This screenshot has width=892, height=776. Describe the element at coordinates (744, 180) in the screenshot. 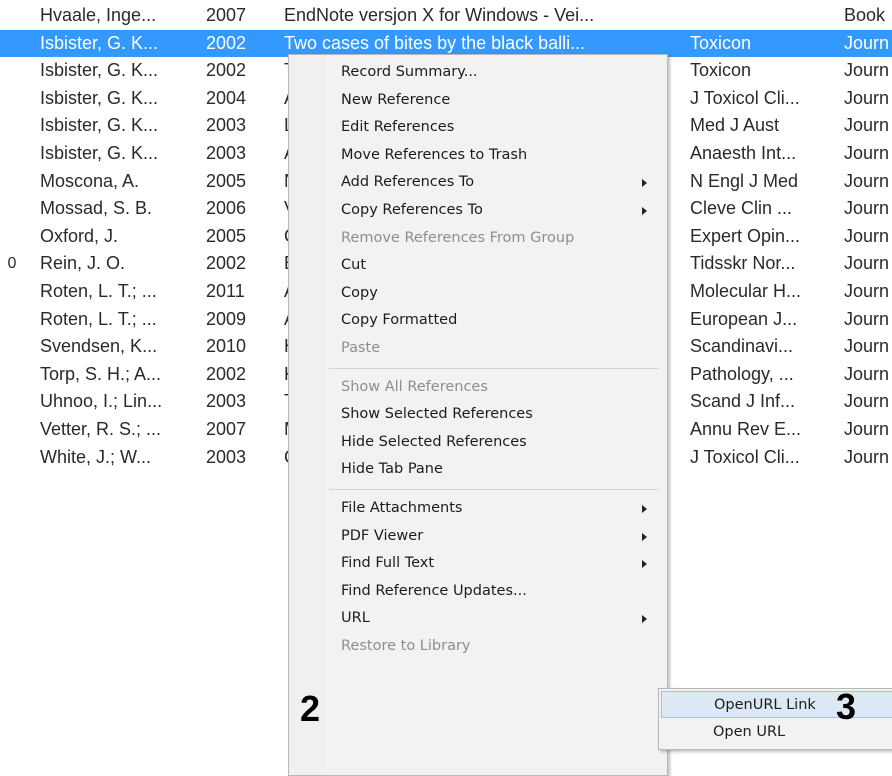

I see `journal-cell: N Engl J Med` at that location.